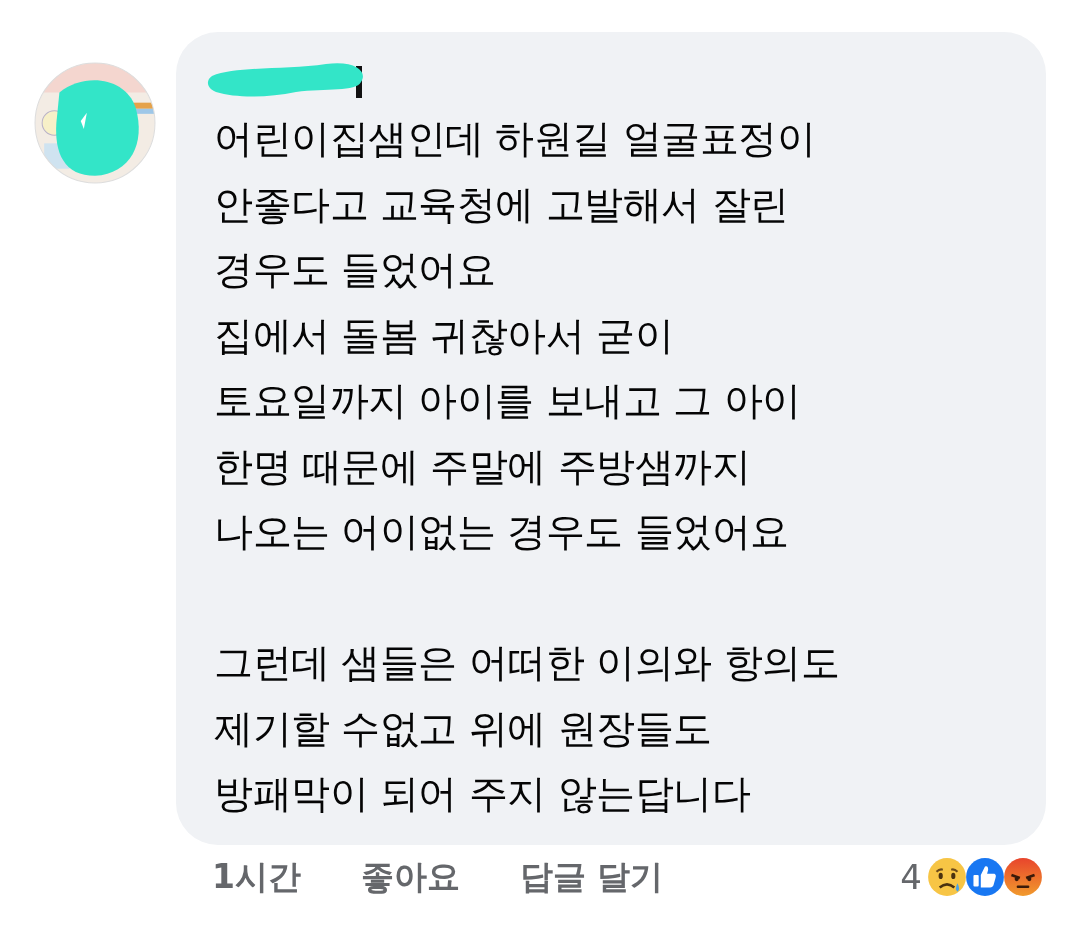 This screenshot has height=940, width=1080. What do you see at coordinates (911, 877) in the screenshot?
I see `reaction-count: 4` at bounding box center [911, 877].